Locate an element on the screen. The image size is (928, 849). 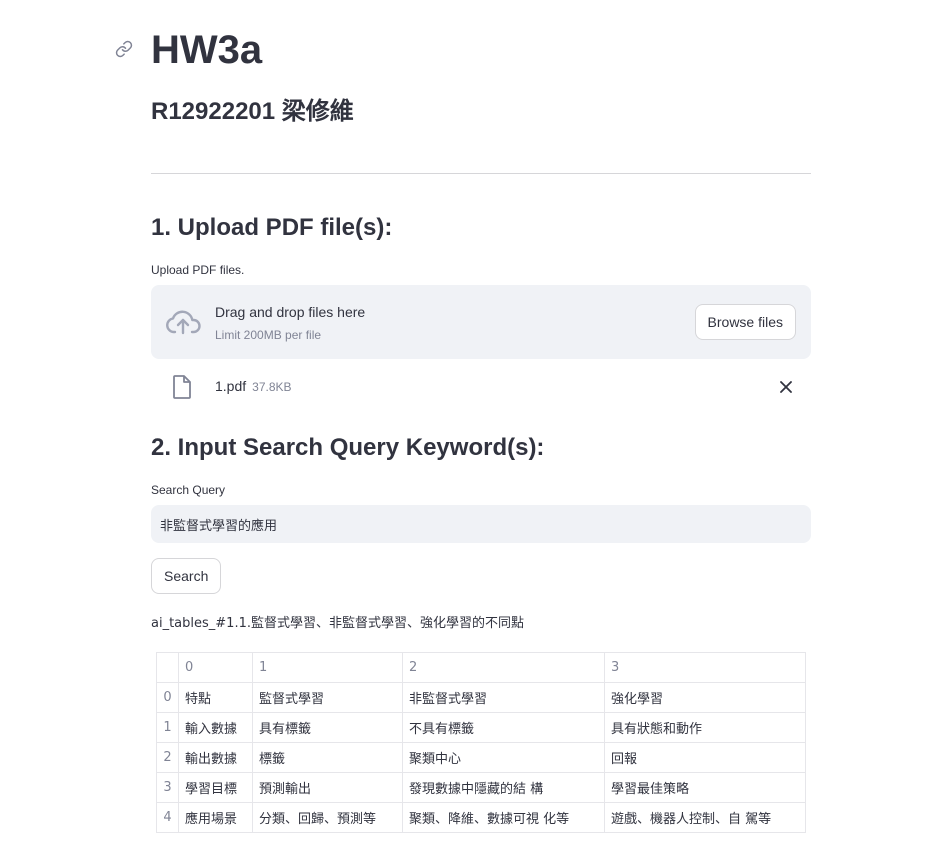
search-input is located at coordinates (481, 524).